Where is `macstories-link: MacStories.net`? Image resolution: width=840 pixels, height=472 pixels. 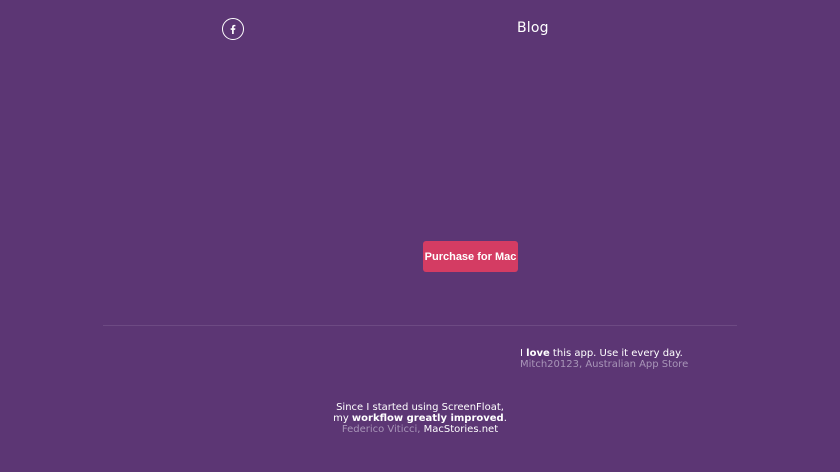
macstories-link: MacStories.net is located at coordinates (461, 429).